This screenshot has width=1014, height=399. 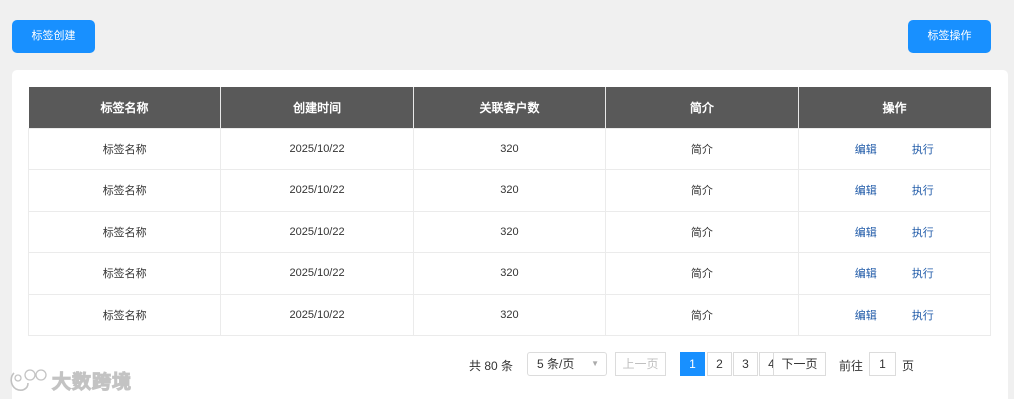 What do you see at coordinates (745, 364) in the screenshot?
I see `page-button-3: 3` at bounding box center [745, 364].